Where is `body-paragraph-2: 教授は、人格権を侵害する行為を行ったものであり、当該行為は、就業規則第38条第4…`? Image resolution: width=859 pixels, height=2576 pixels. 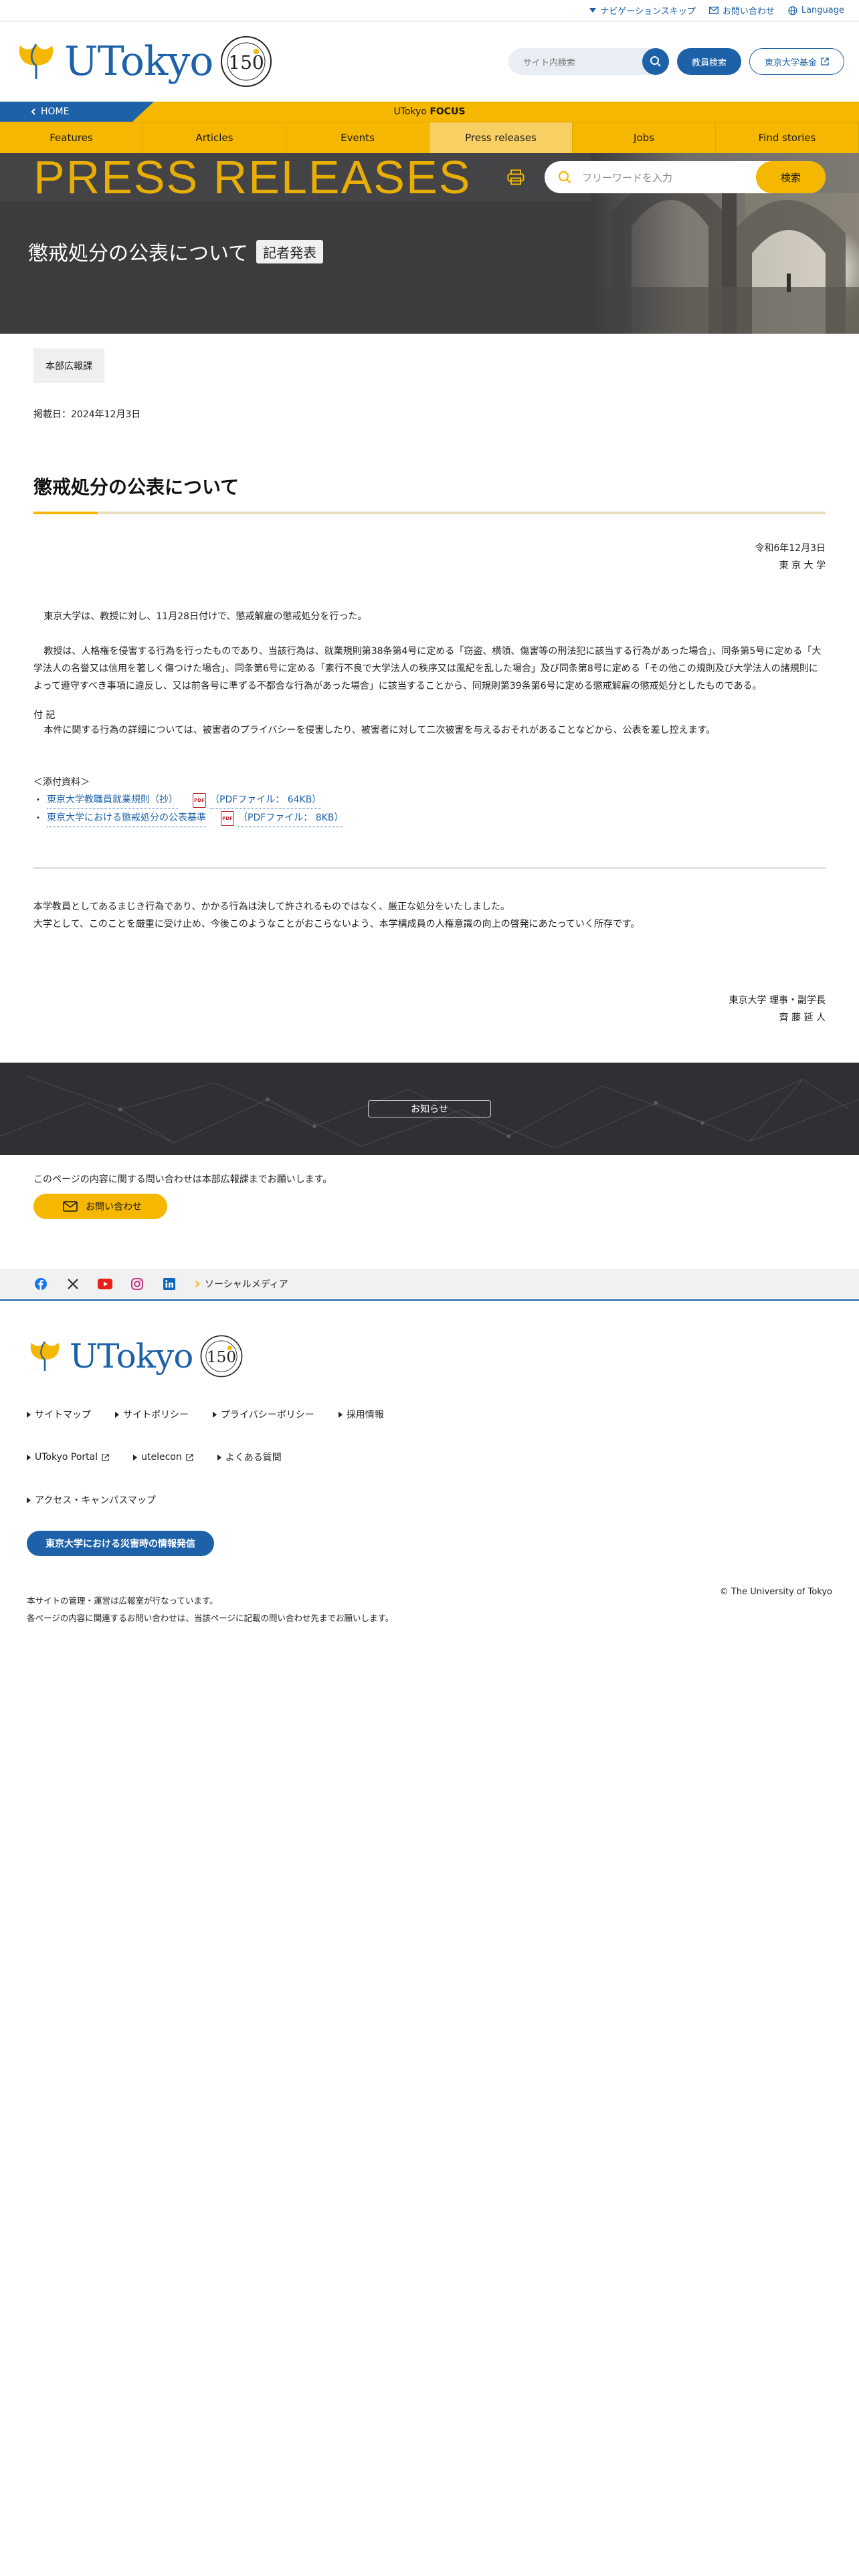
body-paragraph-2: 教授は、人格権を侵害する行為を行ったものであり、当該行為は、就業規則第38条第4… is located at coordinates (427, 669).